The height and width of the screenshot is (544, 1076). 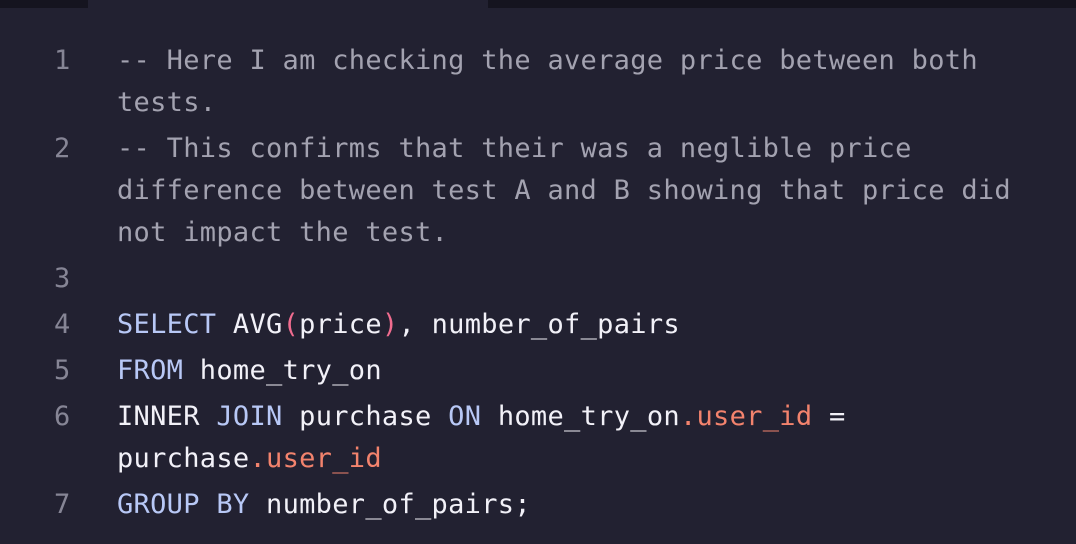 I want to click on line-number: 1, so click(x=62, y=60).